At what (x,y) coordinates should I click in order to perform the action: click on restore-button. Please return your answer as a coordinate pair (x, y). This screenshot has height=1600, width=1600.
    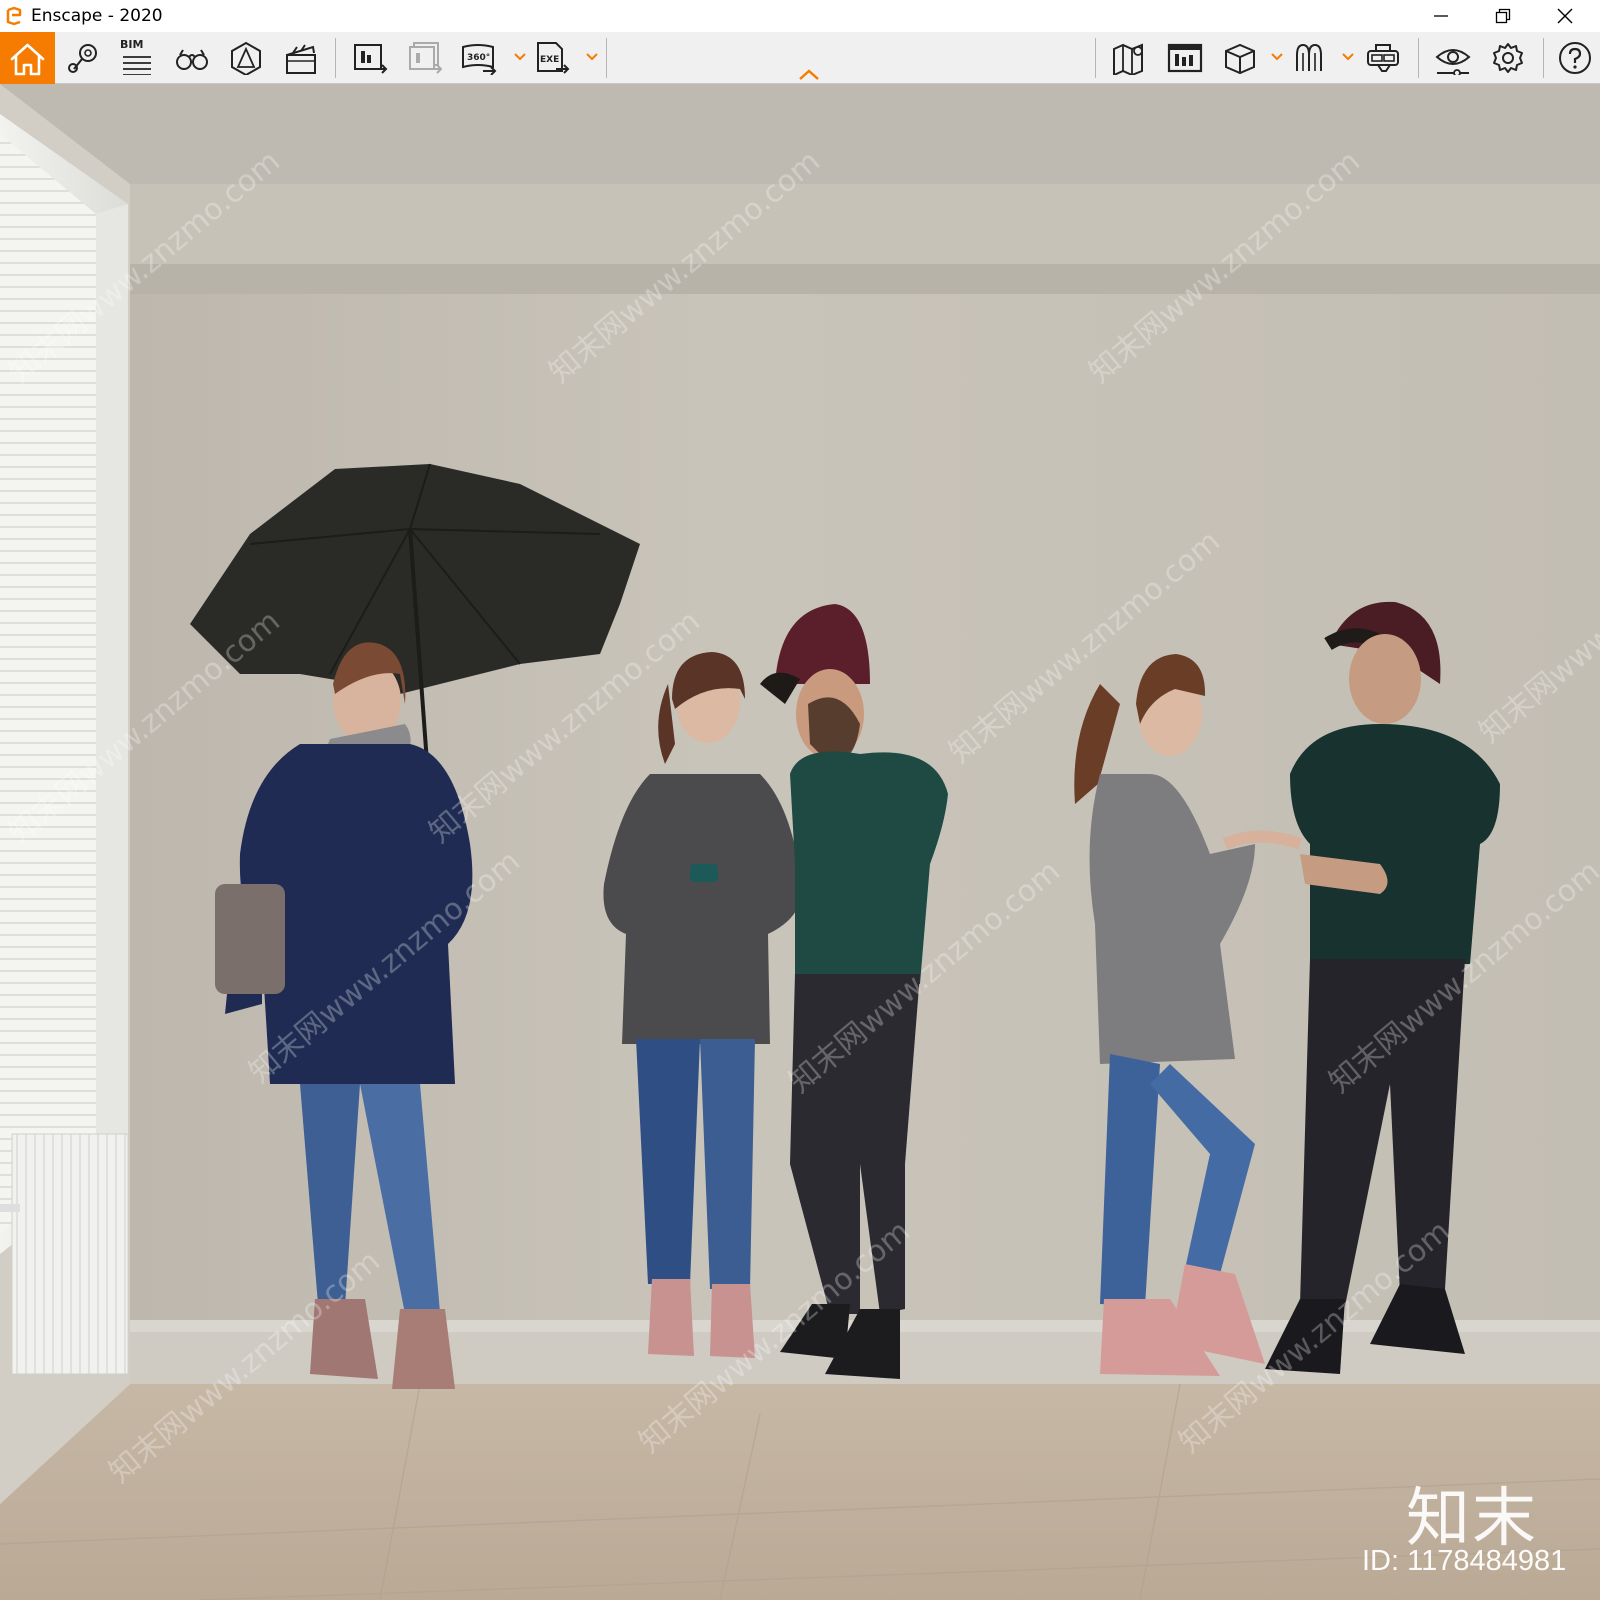
    Looking at the image, I should click on (1503, 16).